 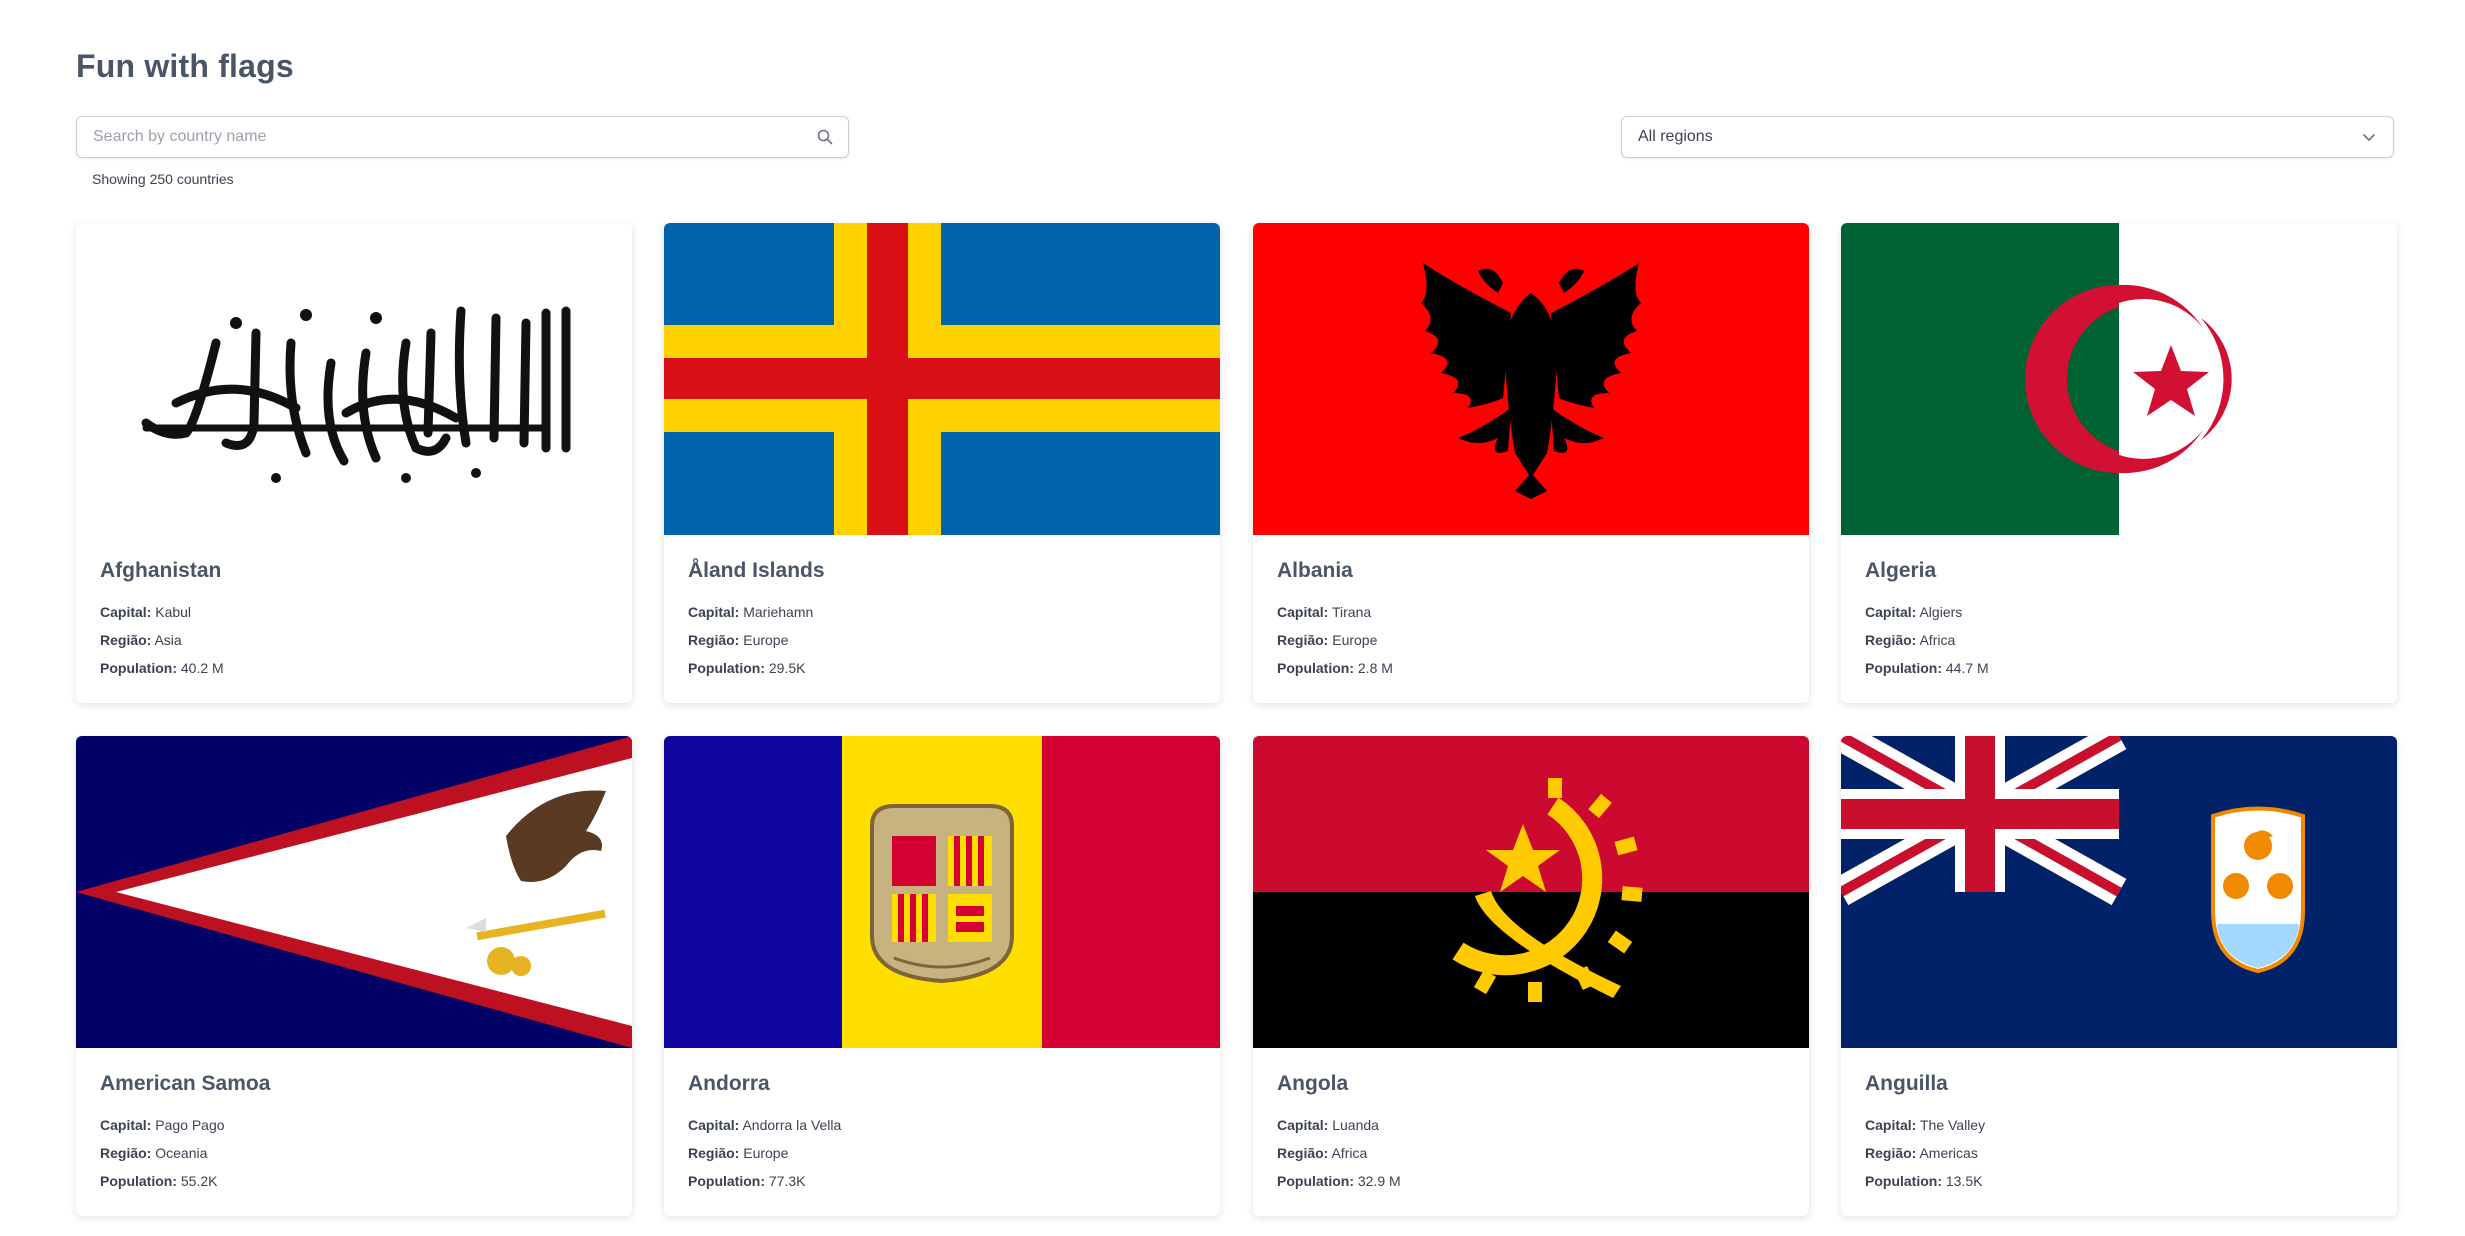 I want to click on albania-flag-icon, so click(x=1531, y=379).